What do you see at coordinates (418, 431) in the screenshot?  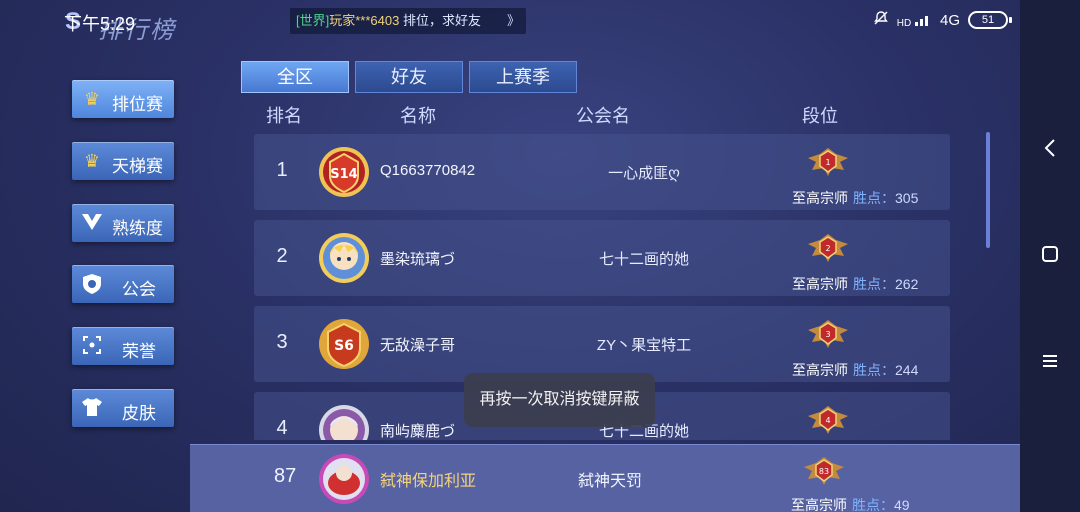 I see `player-name: 南屿麋鹿づ` at bounding box center [418, 431].